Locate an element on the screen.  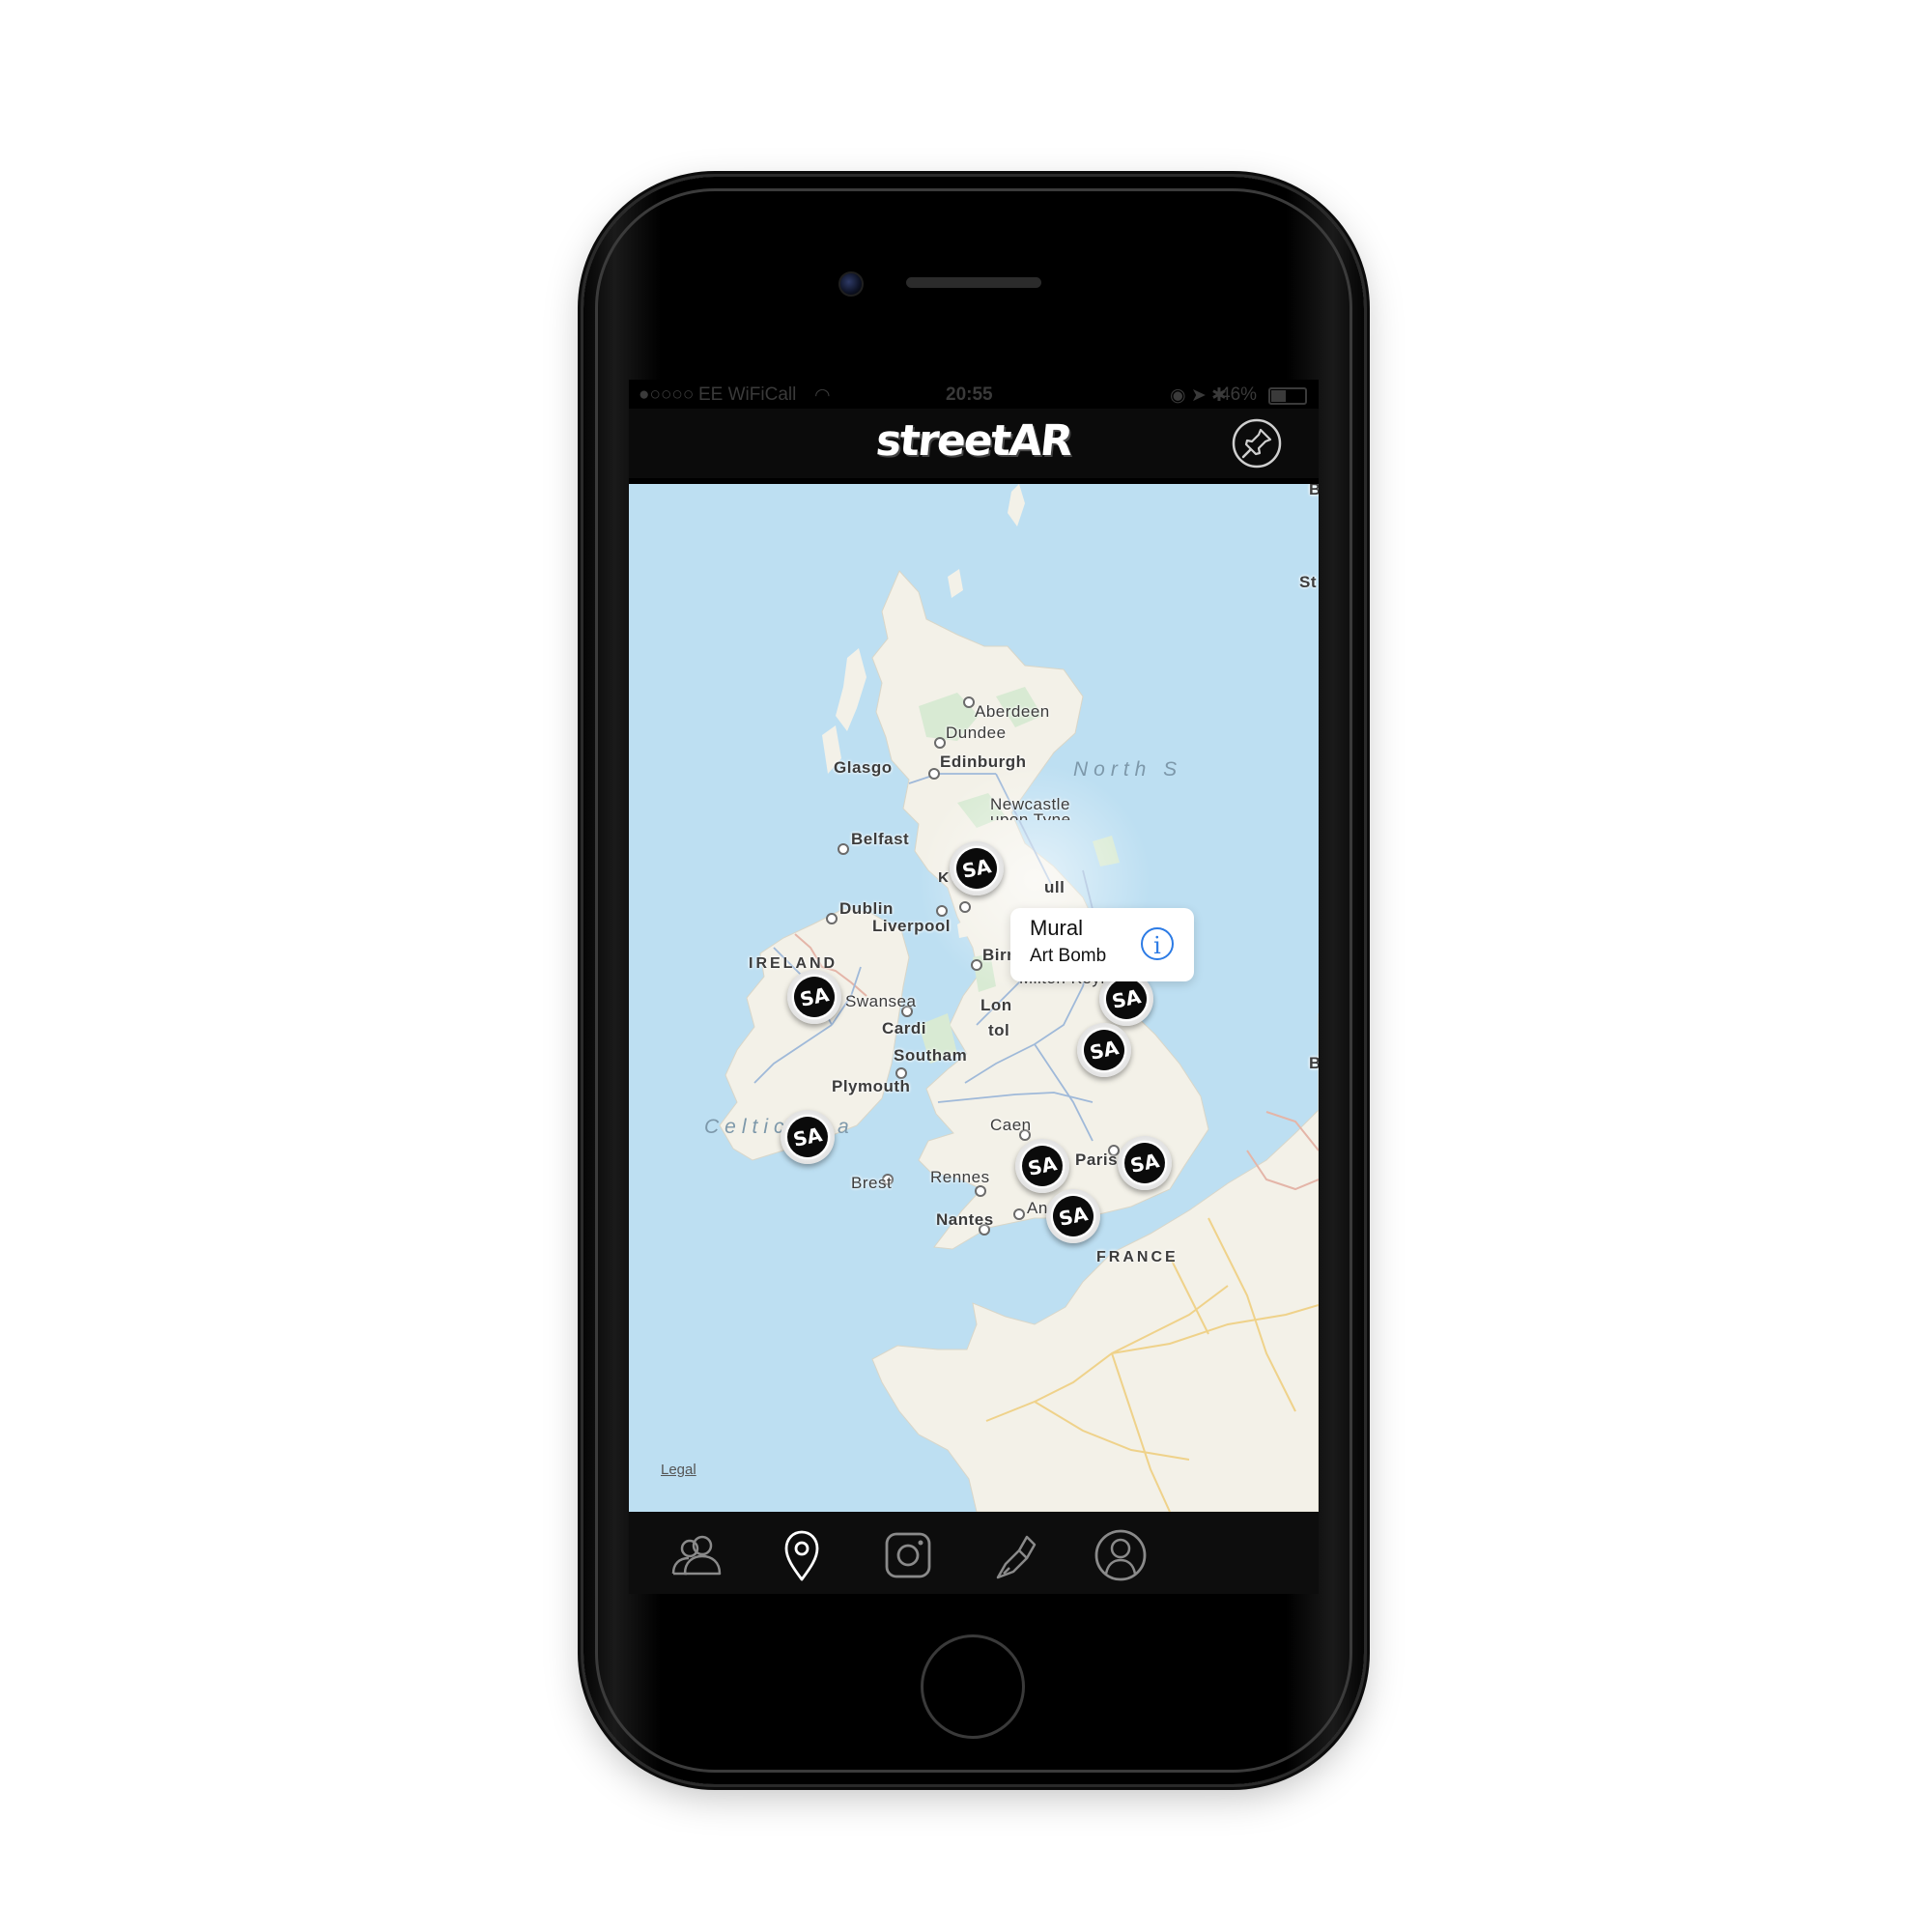
callout-subtitle: Art Bomb is located at coordinates (1068, 956).